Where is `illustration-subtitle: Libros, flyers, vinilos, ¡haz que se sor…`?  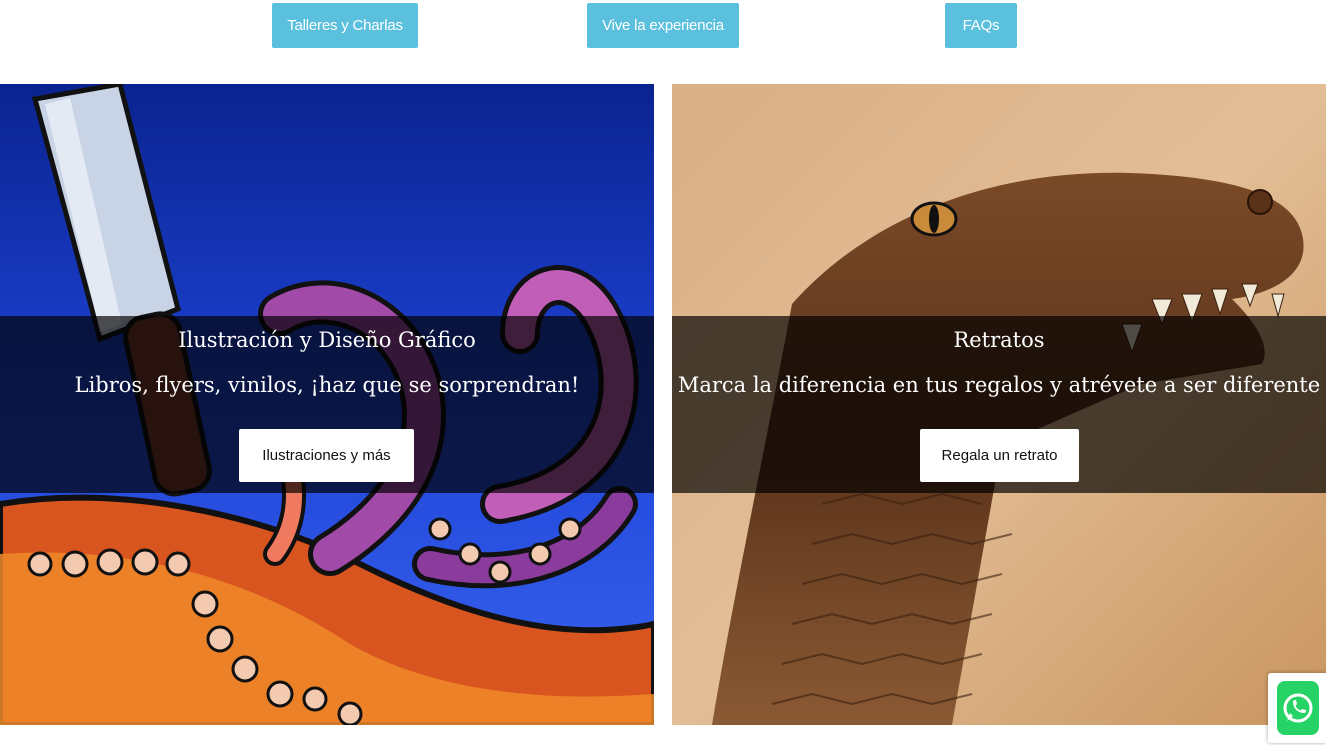 illustration-subtitle: Libros, flyers, vinilos, ¡haz que se sor… is located at coordinates (327, 385).